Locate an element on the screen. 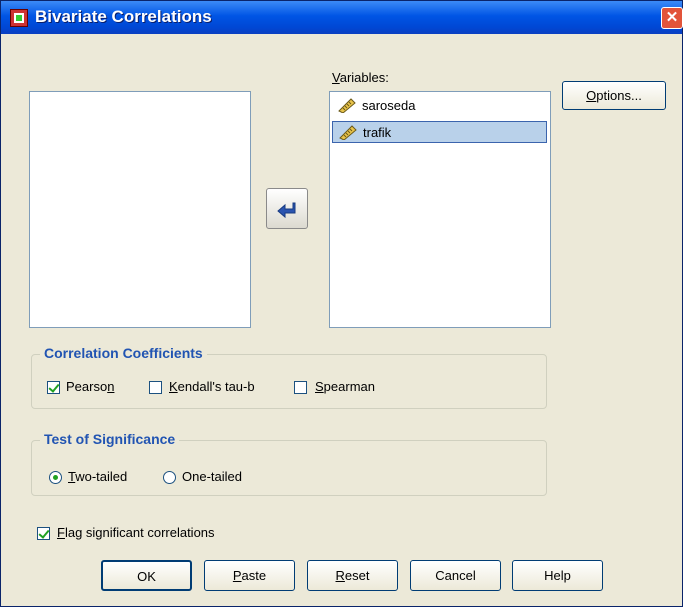  pearson-checkbox is located at coordinates (53, 387).